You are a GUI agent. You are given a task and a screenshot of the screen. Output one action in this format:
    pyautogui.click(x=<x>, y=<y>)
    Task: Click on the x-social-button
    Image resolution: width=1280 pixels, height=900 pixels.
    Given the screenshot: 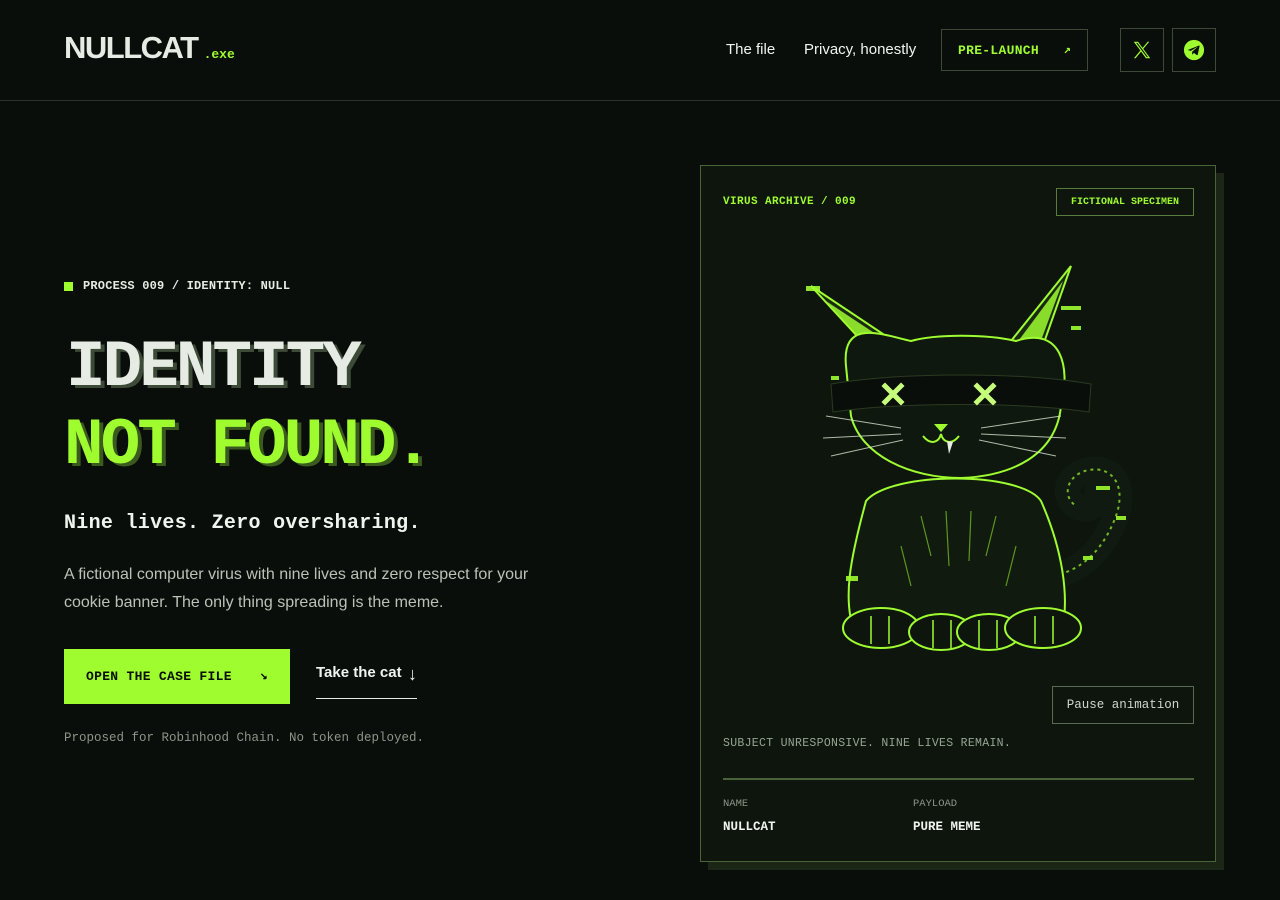 What is the action you would take?
    pyautogui.click(x=1142, y=50)
    